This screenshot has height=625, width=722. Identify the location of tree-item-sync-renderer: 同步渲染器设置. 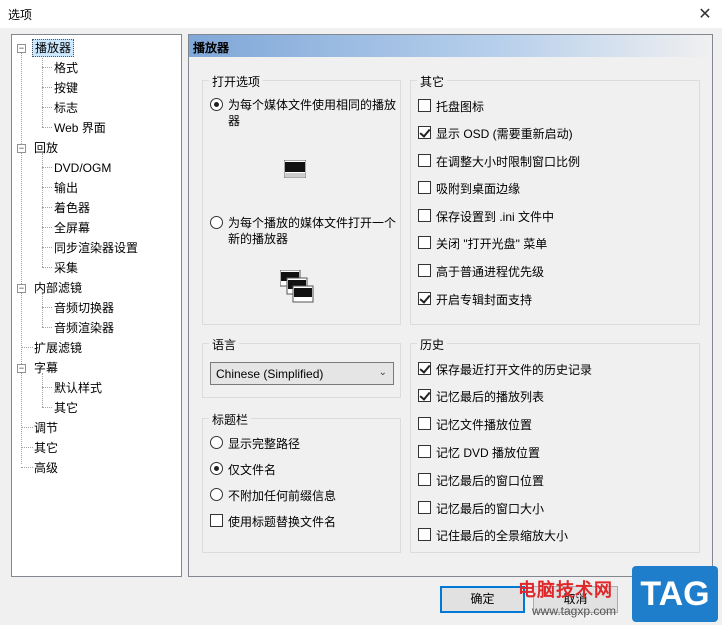
(96, 248).